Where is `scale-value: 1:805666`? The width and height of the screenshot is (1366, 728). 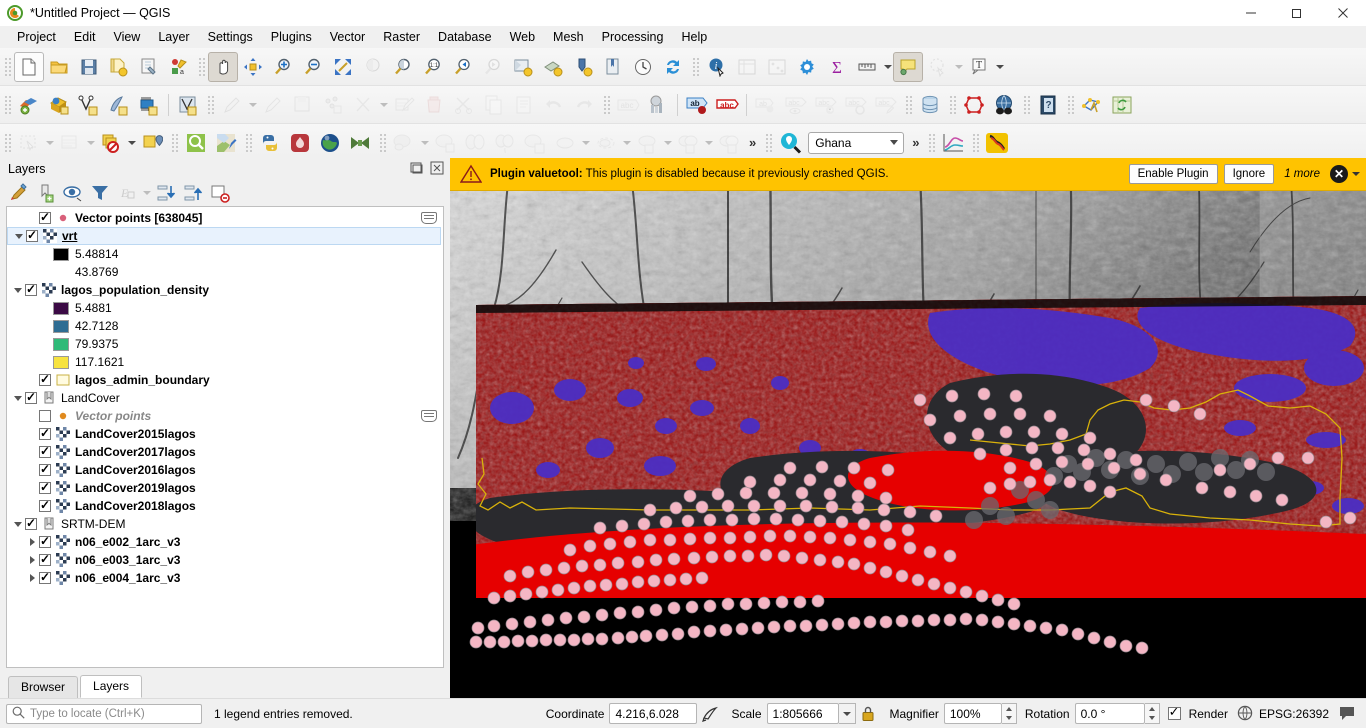 scale-value: 1:805666 is located at coordinates (802, 713).